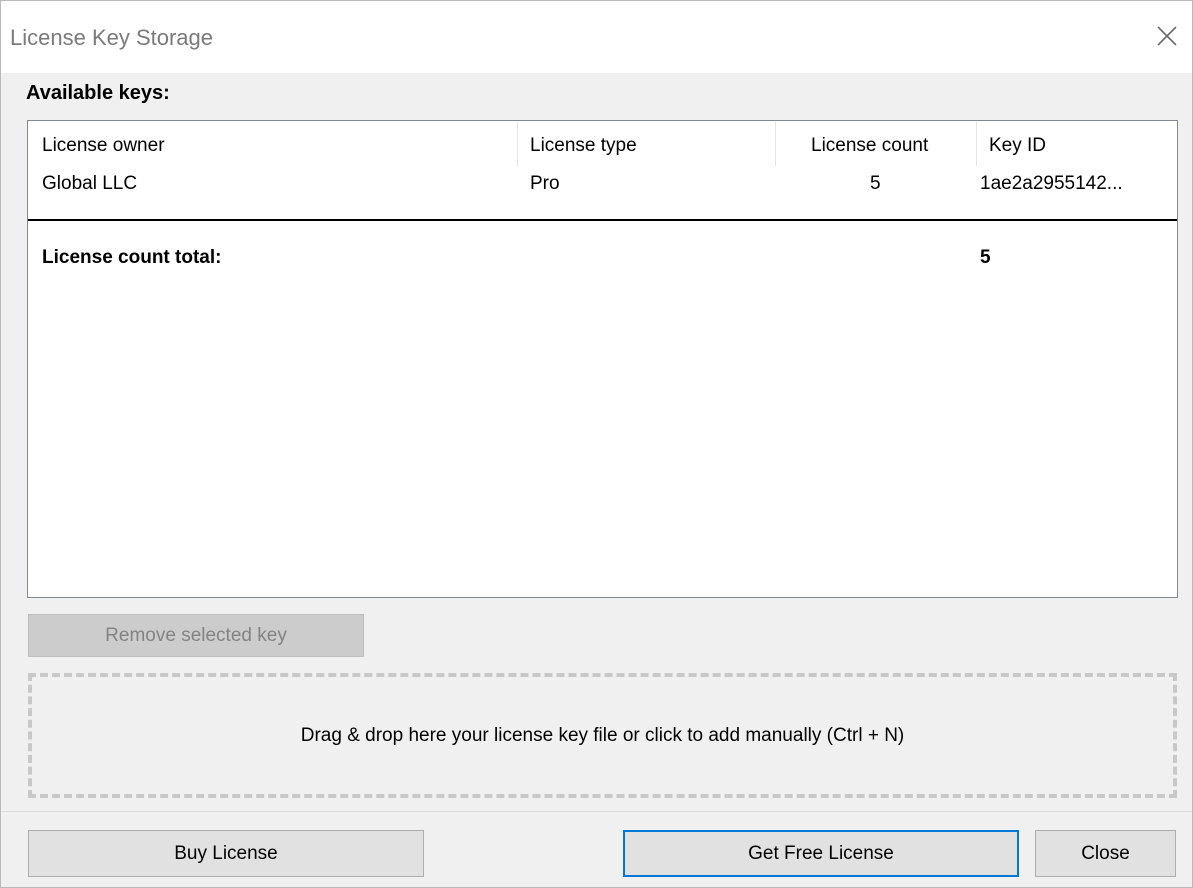  What do you see at coordinates (112, 37) in the screenshot?
I see `window-title: License Key Storage` at bounding box center [112, 37].